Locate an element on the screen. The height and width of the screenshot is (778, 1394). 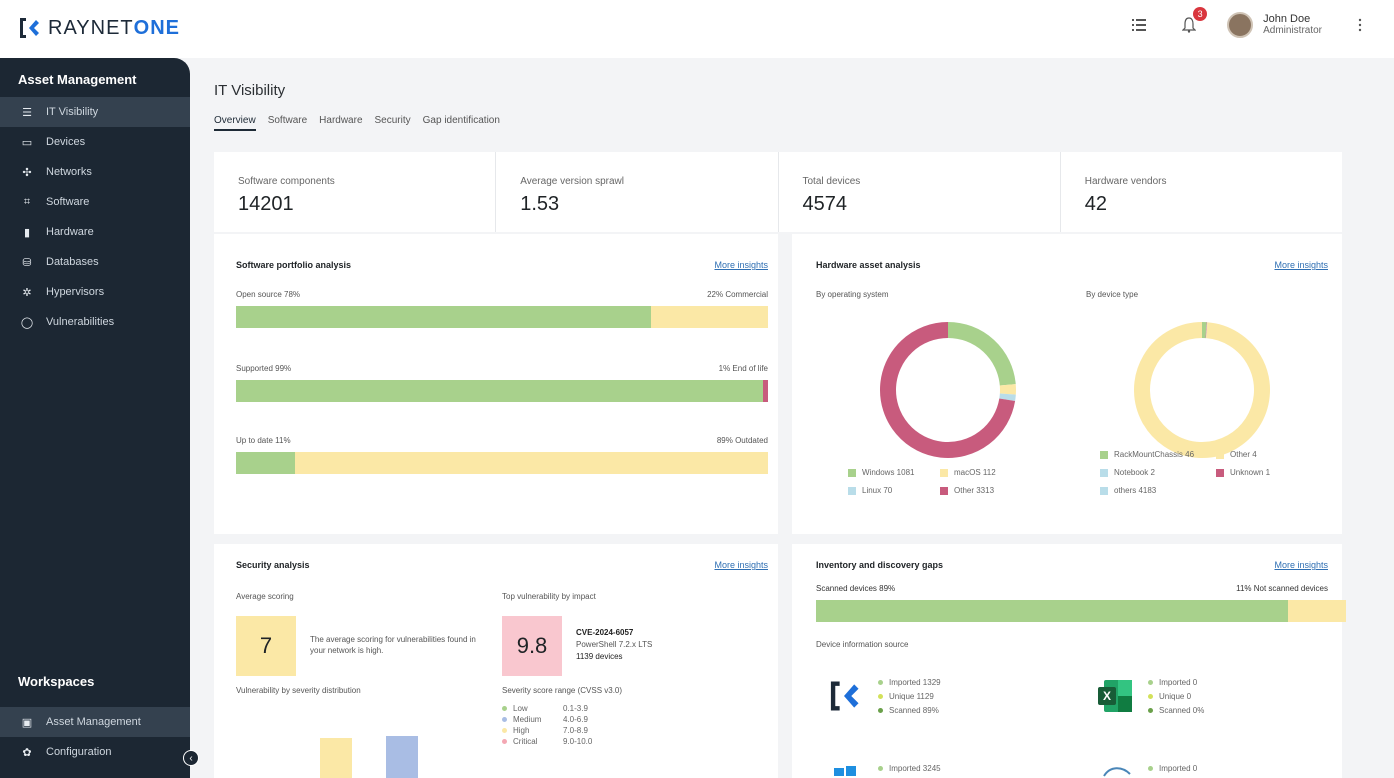
kpi-card: Software components 14201 is located at coordinates (355, 192).